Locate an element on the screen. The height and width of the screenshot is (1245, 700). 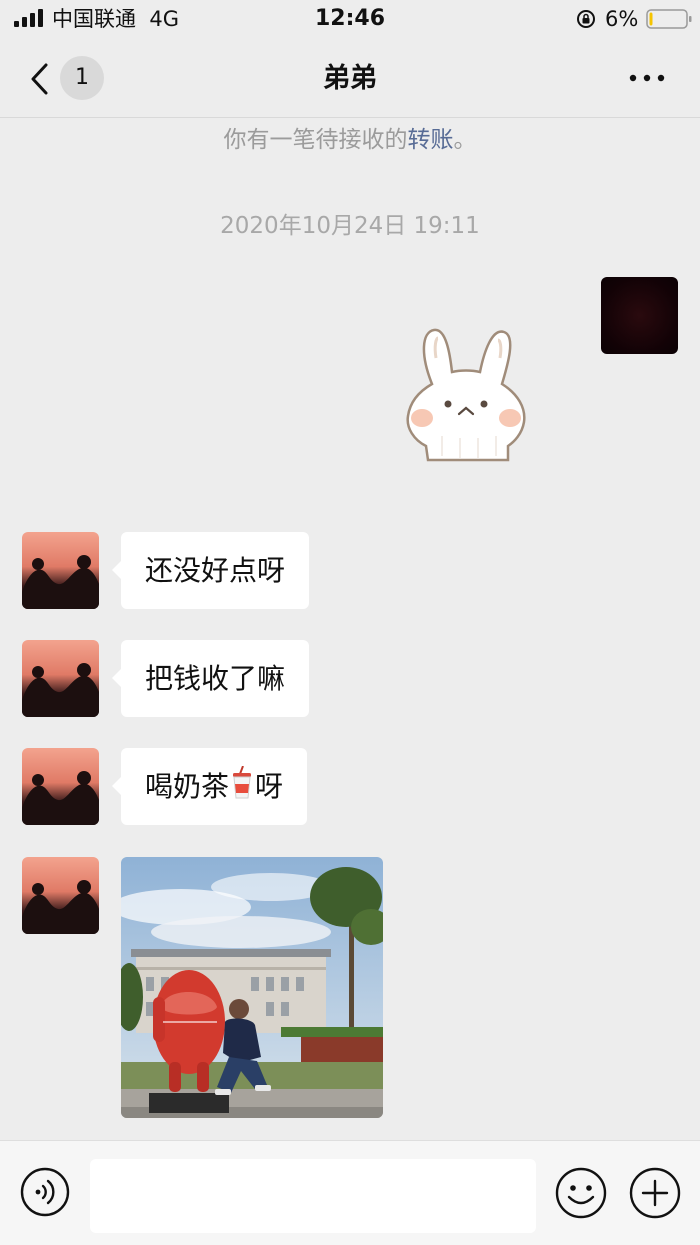
battery-icon is located at coordinates (669, 19).